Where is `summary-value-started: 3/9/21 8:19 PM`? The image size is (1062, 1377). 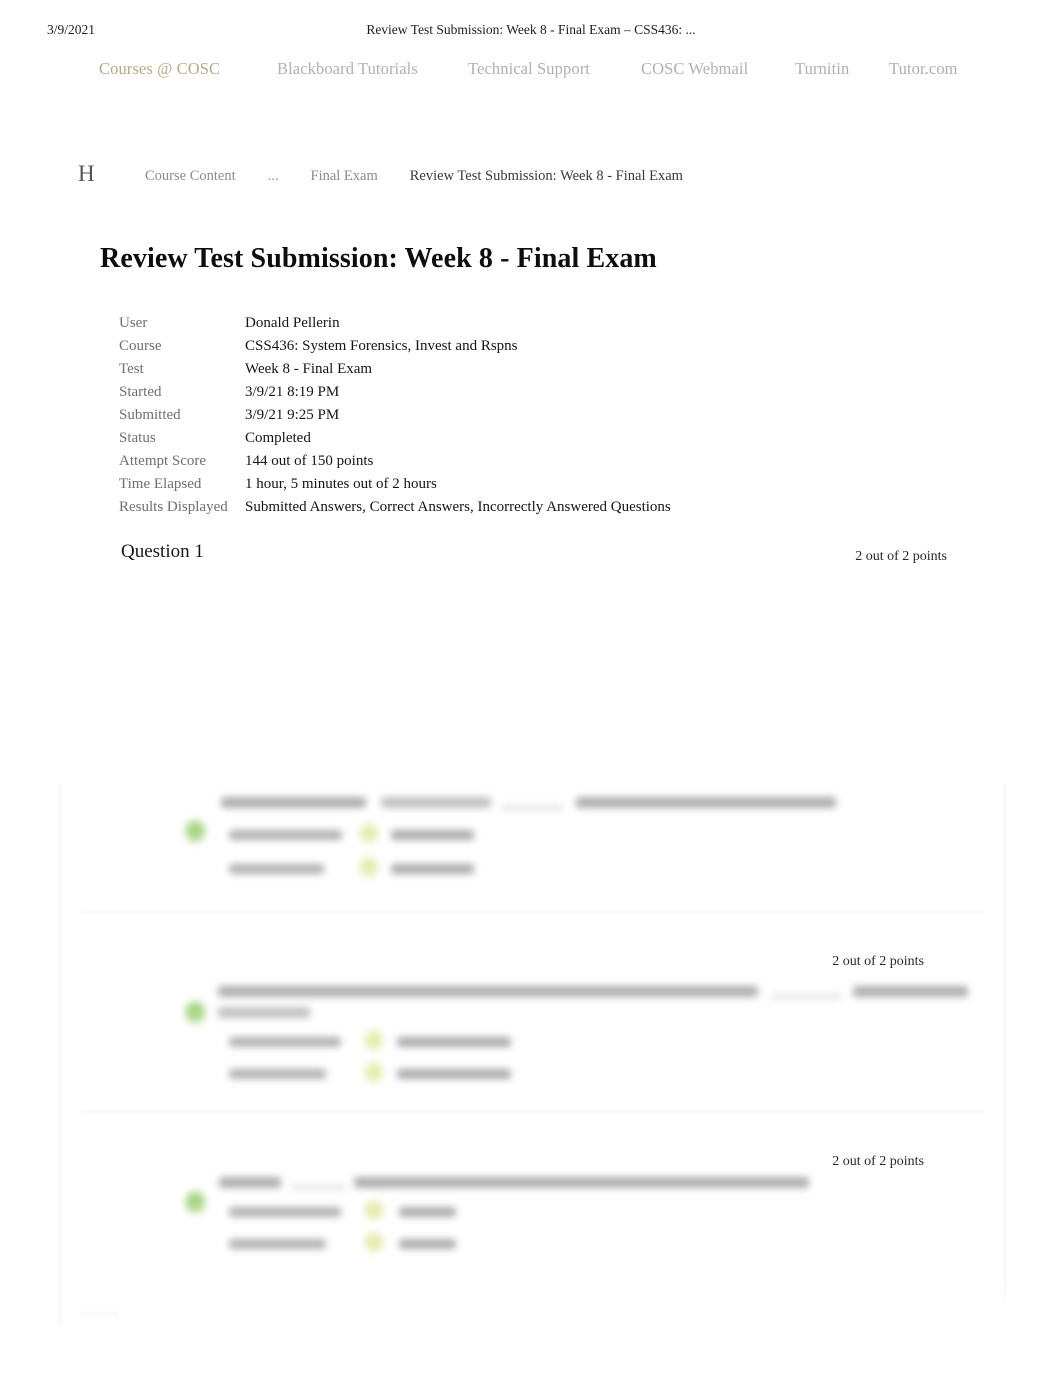 summary-value-started: 3/9/21 8:19 PM is located at coordinates (292, 392).